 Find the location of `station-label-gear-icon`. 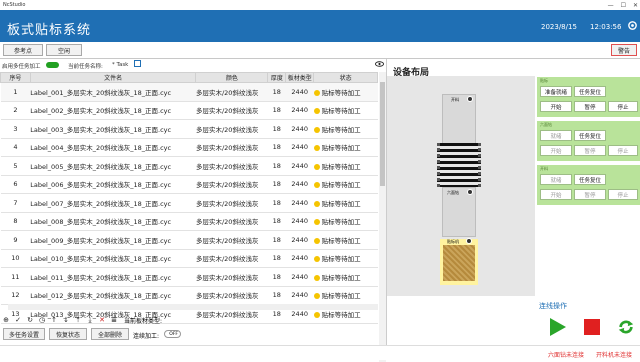

station-label-gear-icon is located at coordinates (469, 241).